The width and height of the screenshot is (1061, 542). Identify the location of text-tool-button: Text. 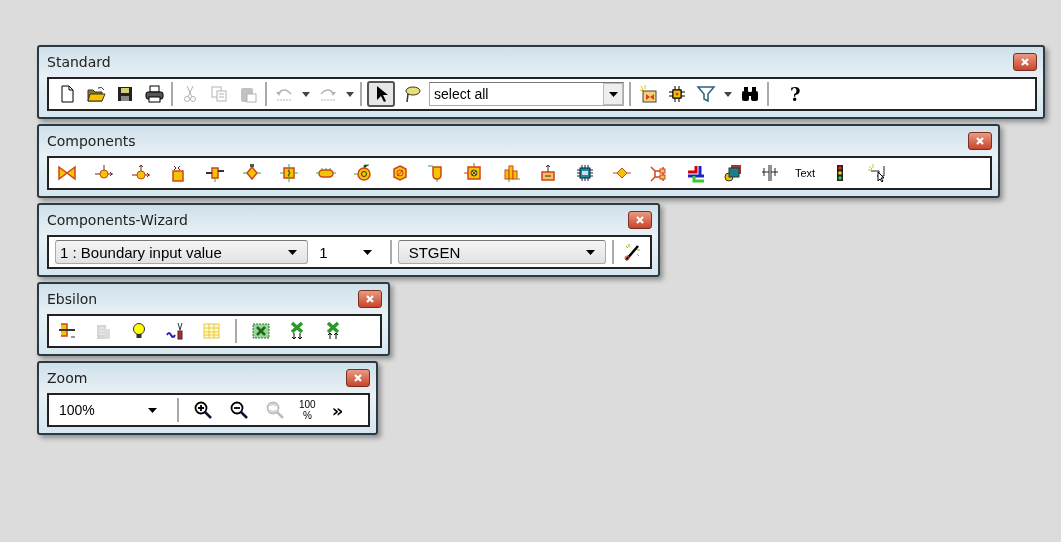
(805, 173).